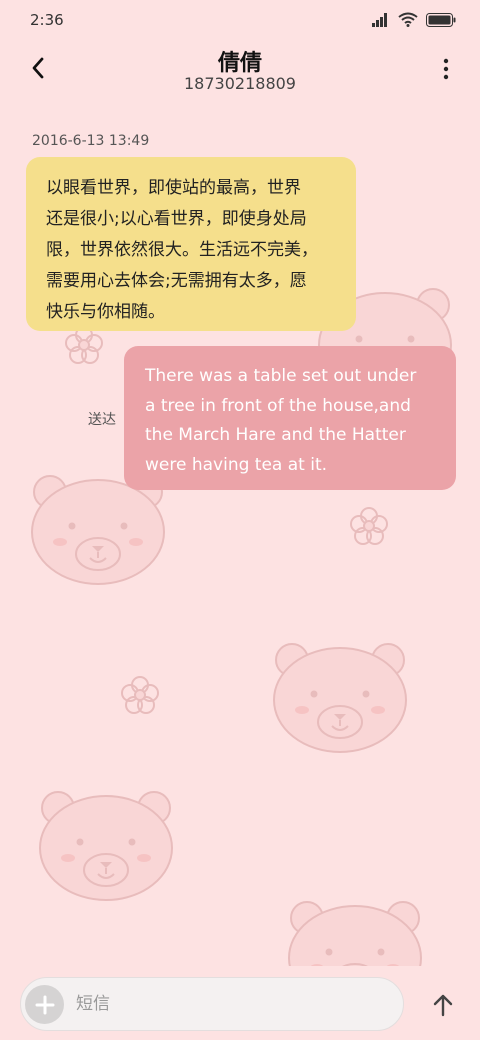  I want to click on arrow-up-icon, so click(443, 1005).